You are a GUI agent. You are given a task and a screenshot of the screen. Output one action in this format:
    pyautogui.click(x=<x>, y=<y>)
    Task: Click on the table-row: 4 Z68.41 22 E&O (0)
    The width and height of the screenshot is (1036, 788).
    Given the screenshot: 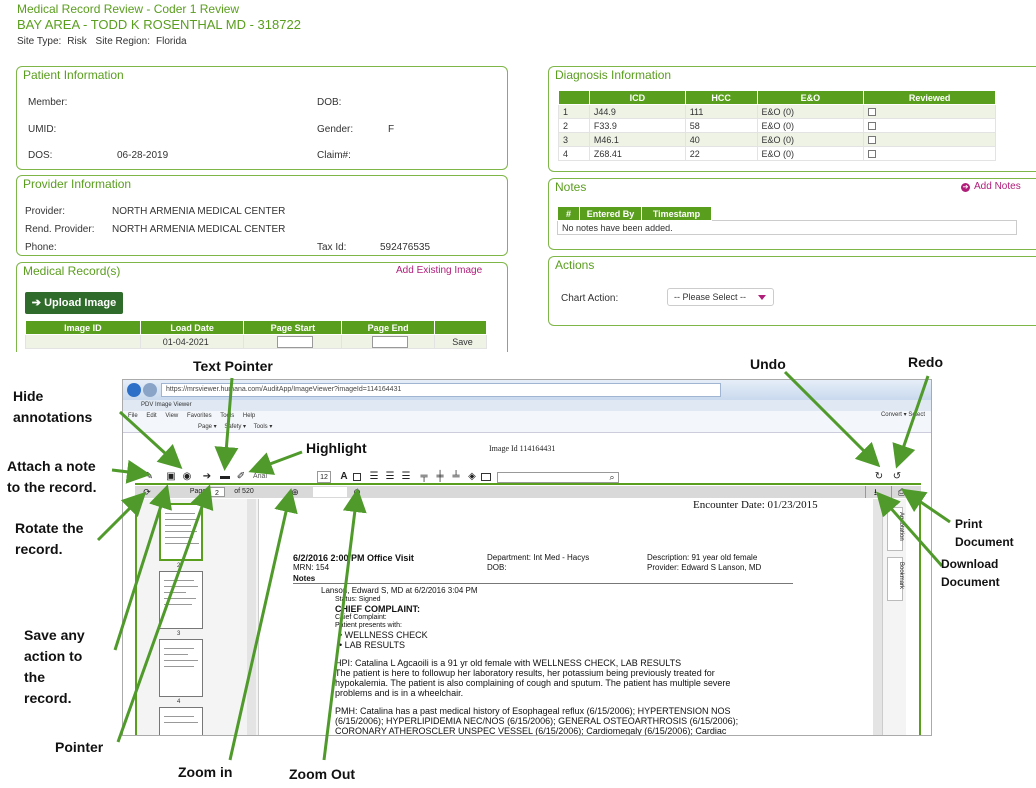 What is the action you would take?
    pyautogui.click(x=777, y=153)
    